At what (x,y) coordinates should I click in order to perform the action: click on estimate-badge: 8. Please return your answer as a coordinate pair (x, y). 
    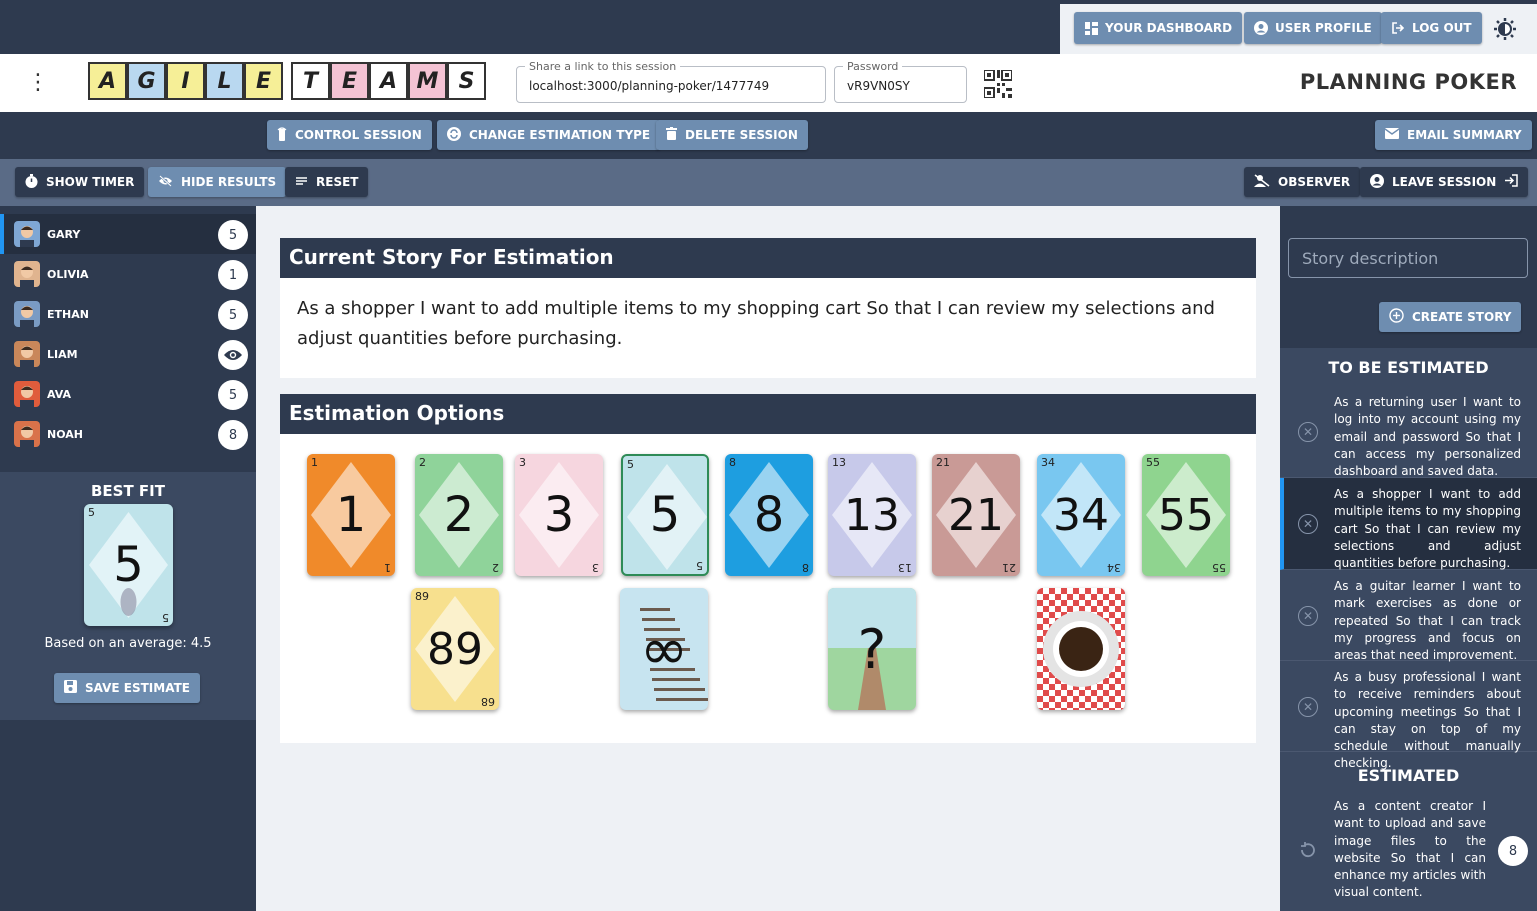
    Looking at the image, I should click on (1513, 851).